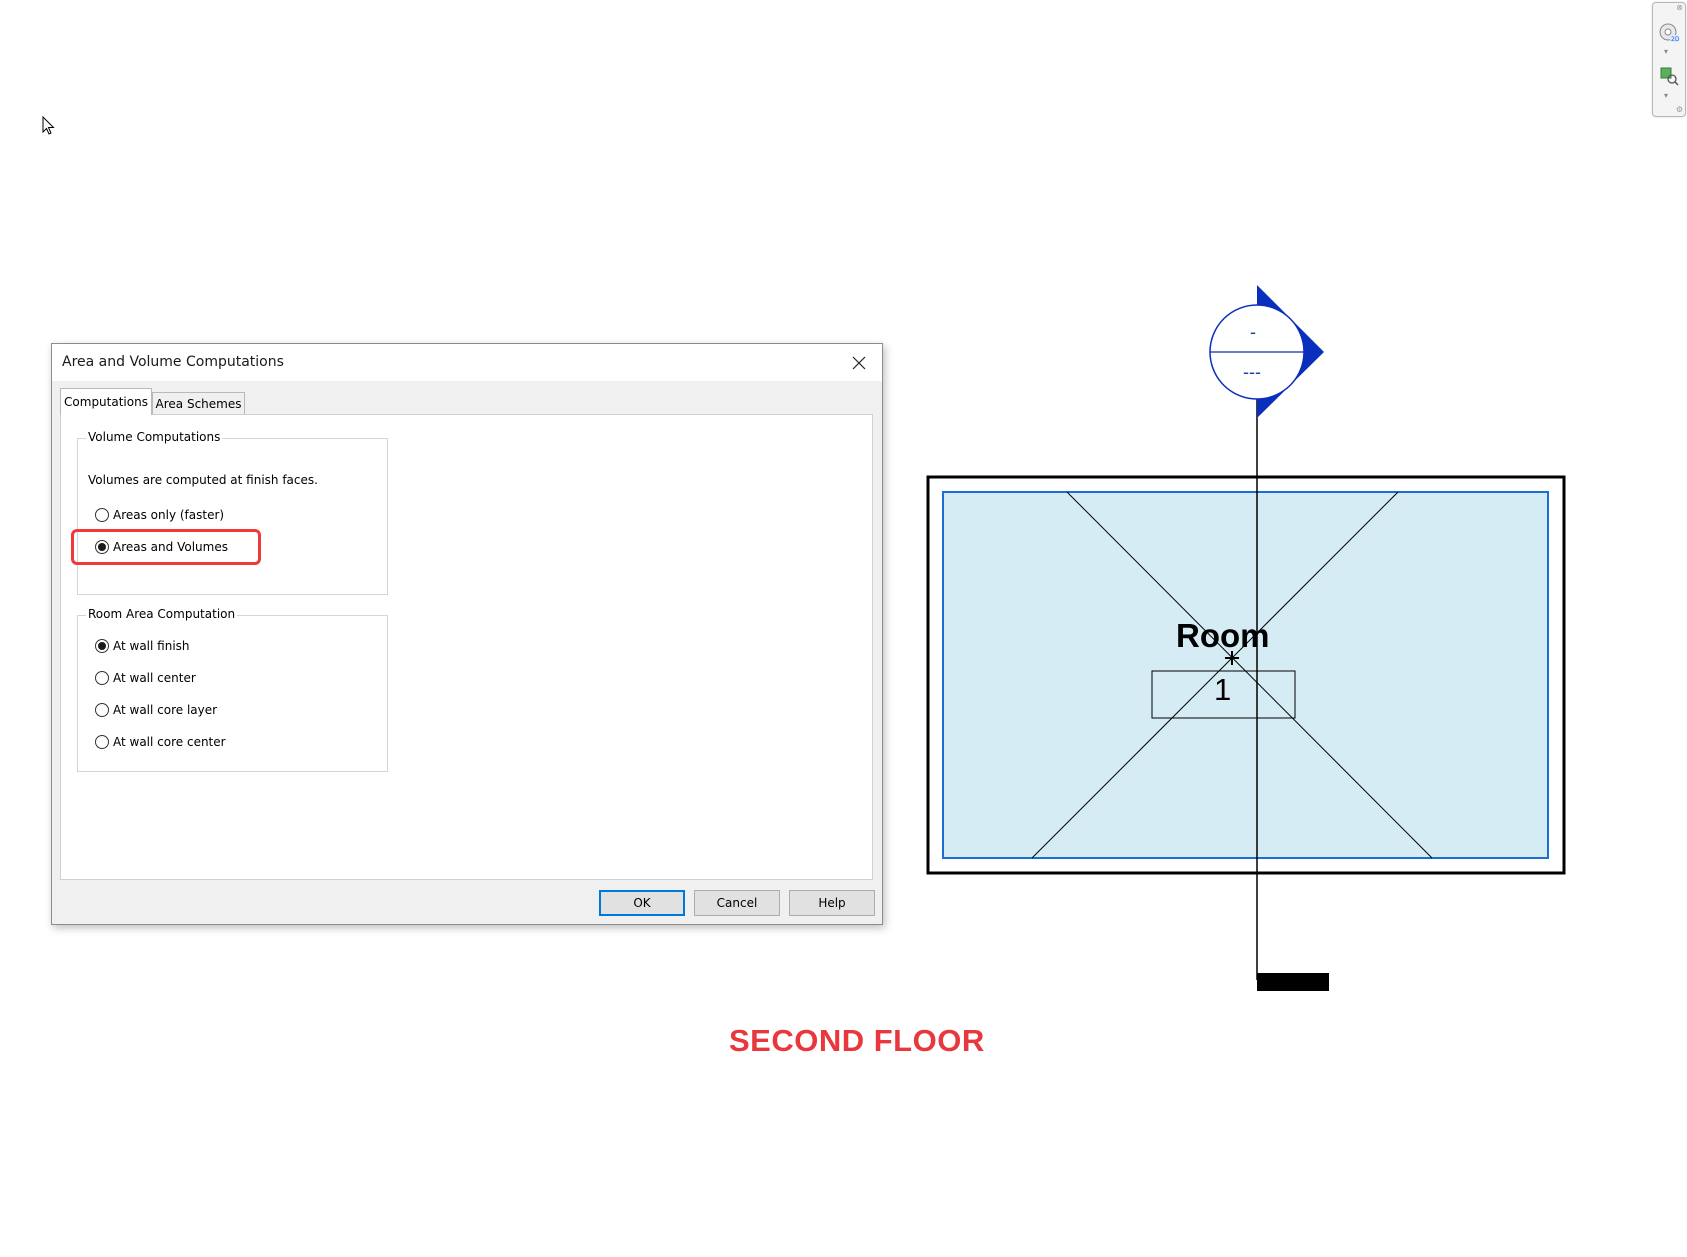 This screenshot has width=1687, height=1257. Describe the element at coordinates (154, 437) in the screenshot. I see `group-legend: Volume Computations` at that location.